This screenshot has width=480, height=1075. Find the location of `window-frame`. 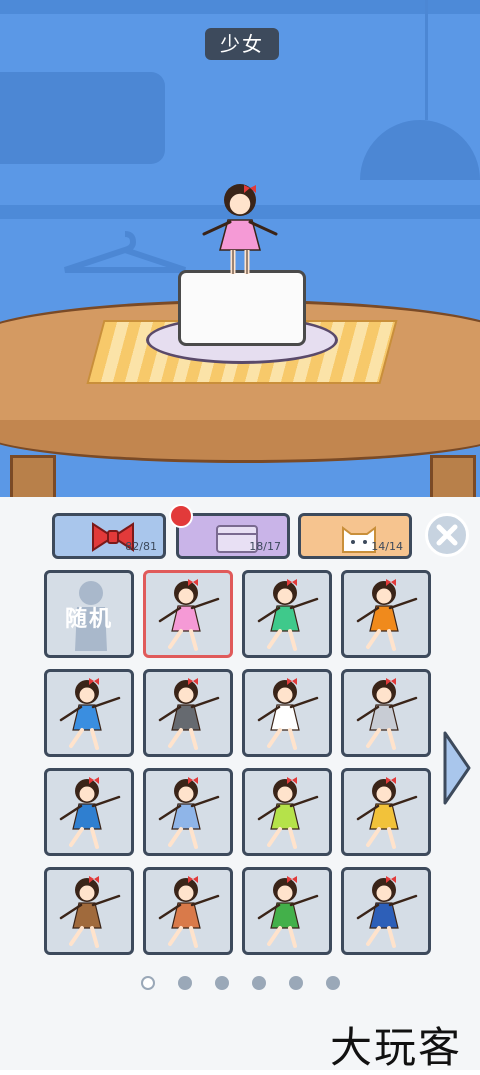

window-frame is located at coordinates (240, 7).